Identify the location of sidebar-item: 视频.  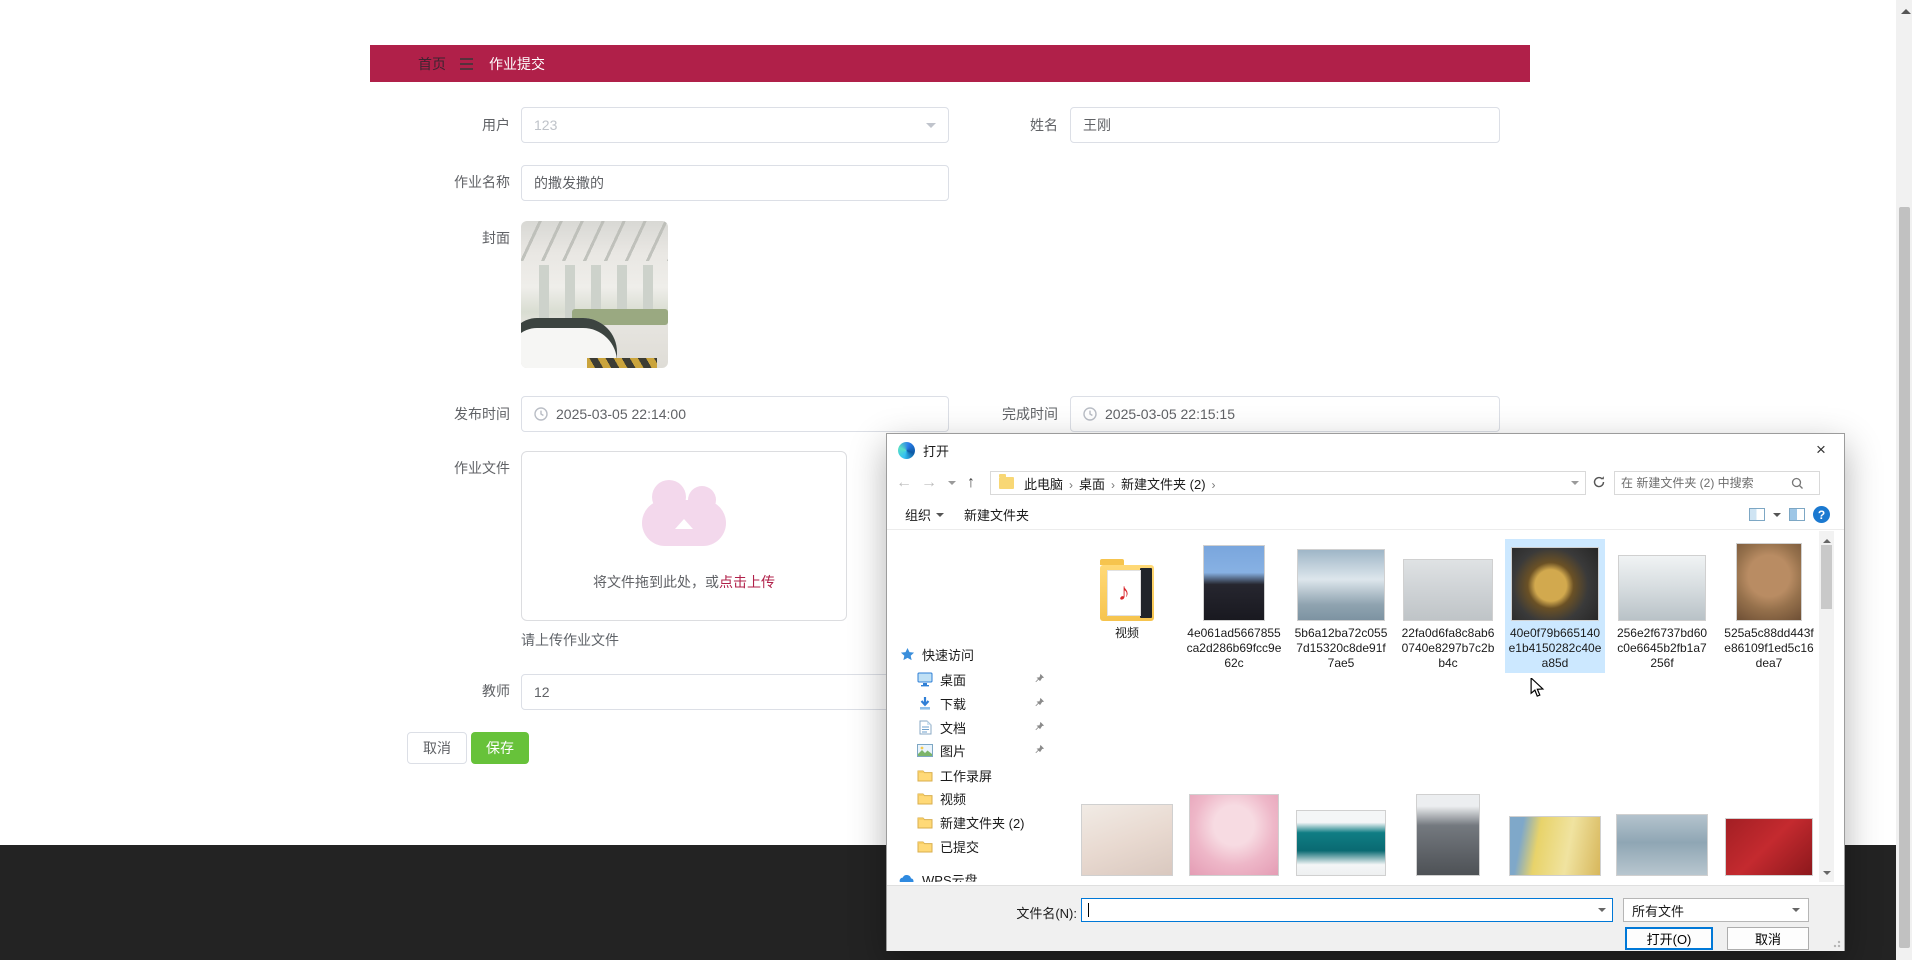
(972, 798).